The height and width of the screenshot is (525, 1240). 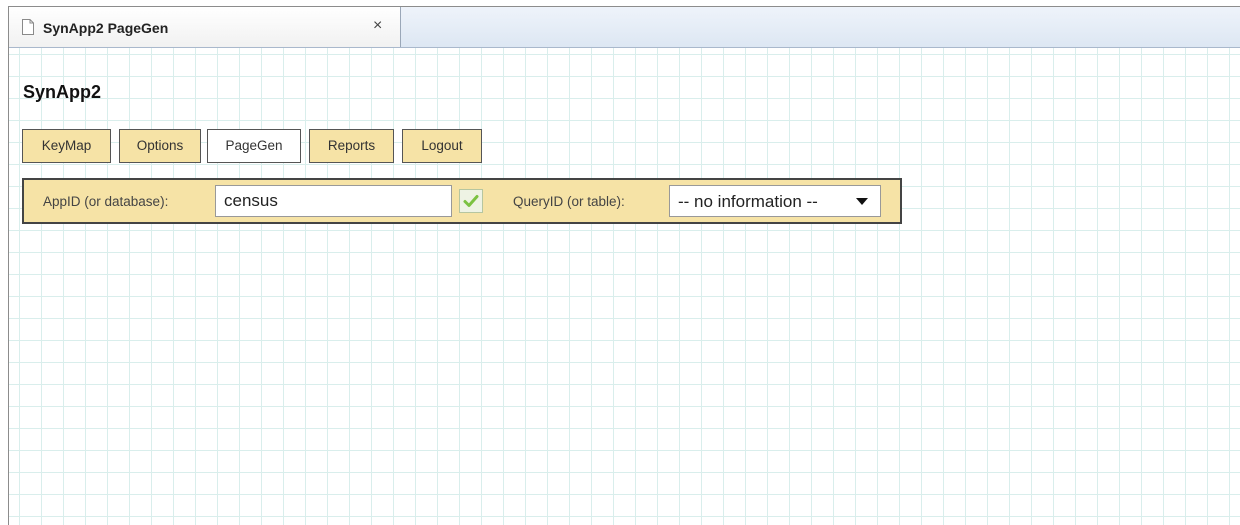 I want to click on keymap-button: KeyMap, so click(x=66, y=146).